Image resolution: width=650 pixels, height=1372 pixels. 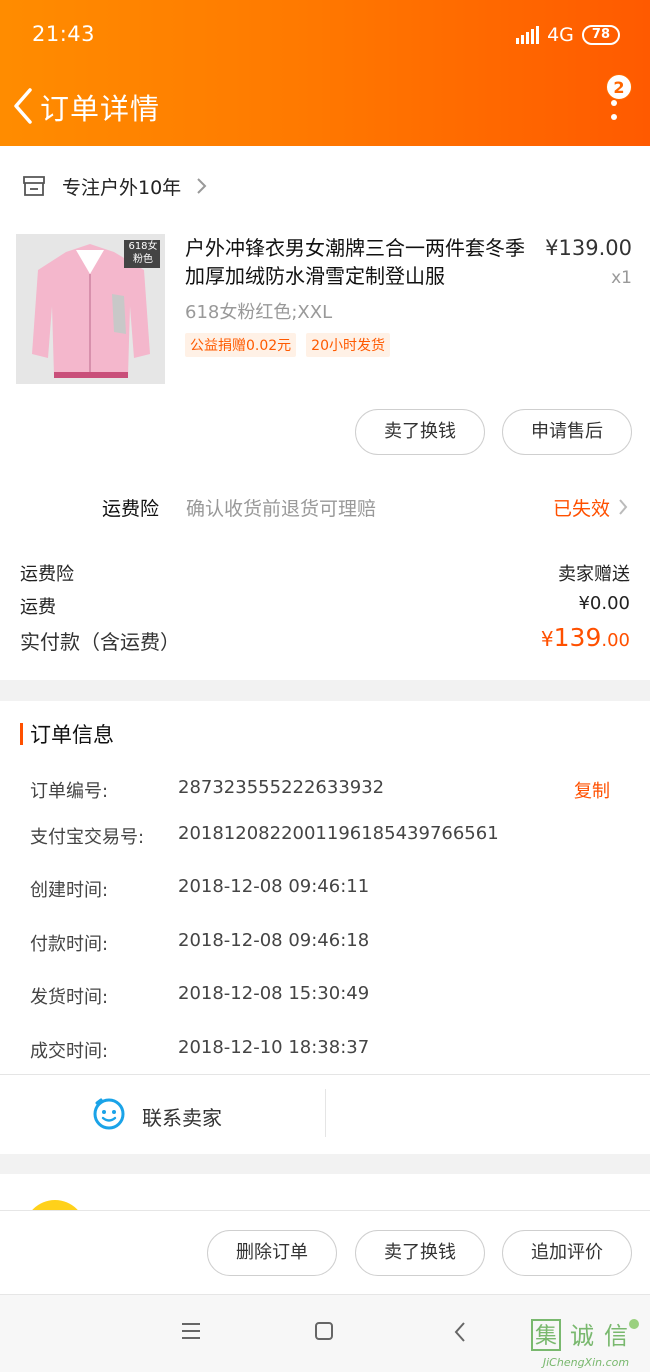 What do you see at coordinates (338, 833) in the screenshot?
I see `info-value: 2018120822001196185439766561` at bounding box center [338, 833].